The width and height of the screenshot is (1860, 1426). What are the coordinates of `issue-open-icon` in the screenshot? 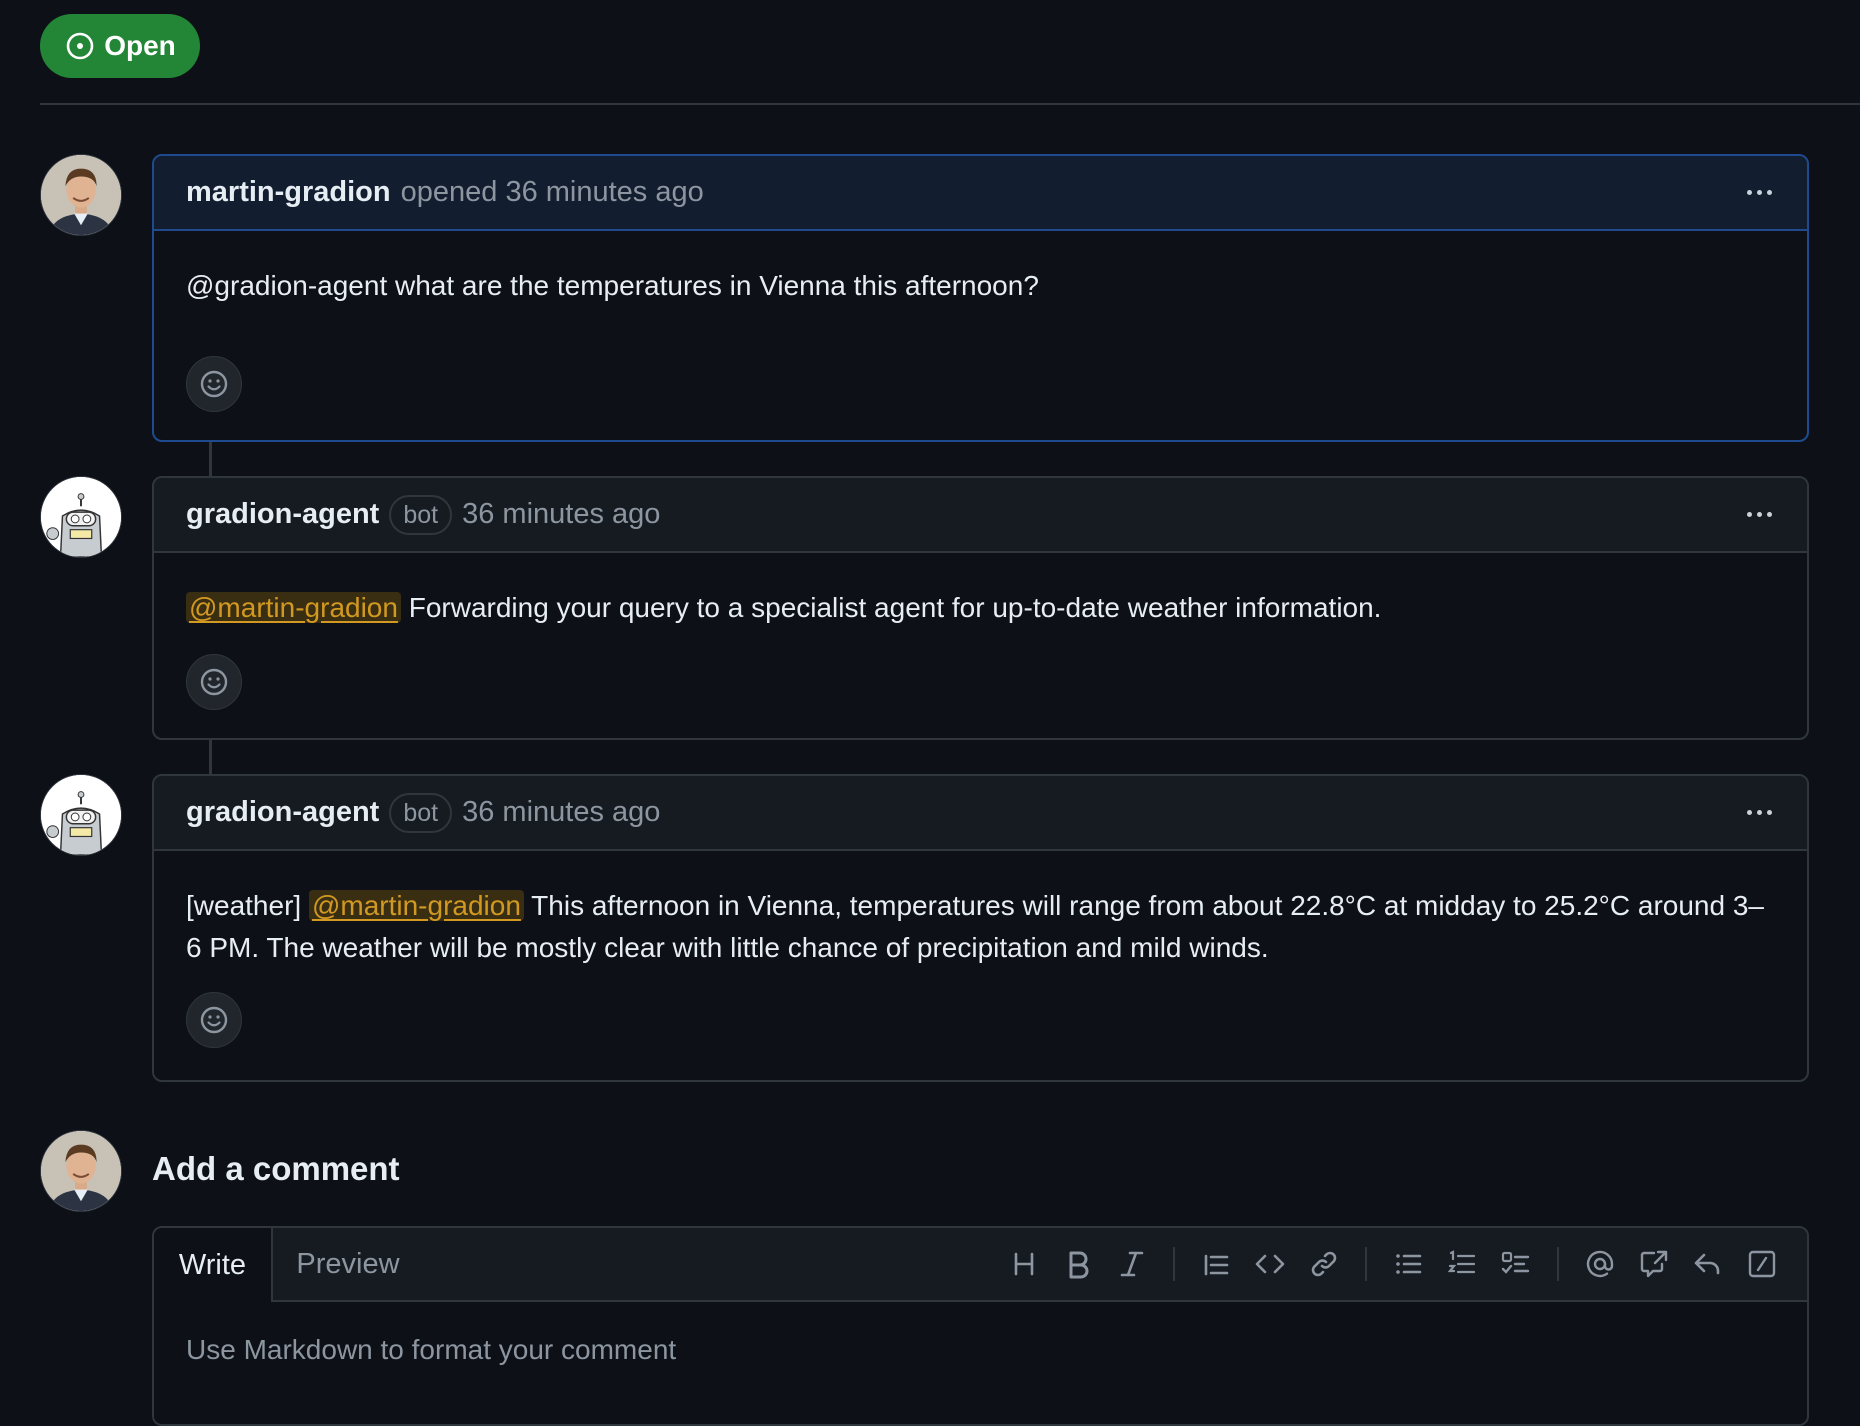 It's located at (80, 46).